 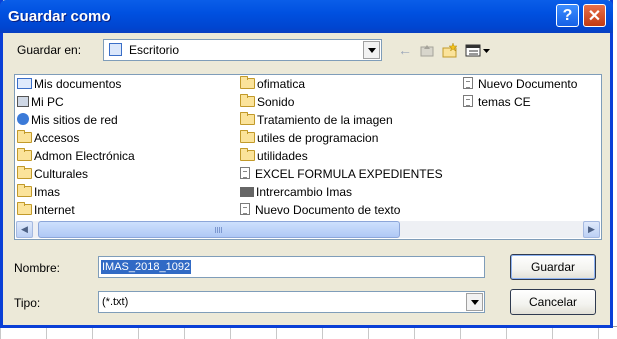 I want to click on my-documents-icon, so click(x=24, y=83).